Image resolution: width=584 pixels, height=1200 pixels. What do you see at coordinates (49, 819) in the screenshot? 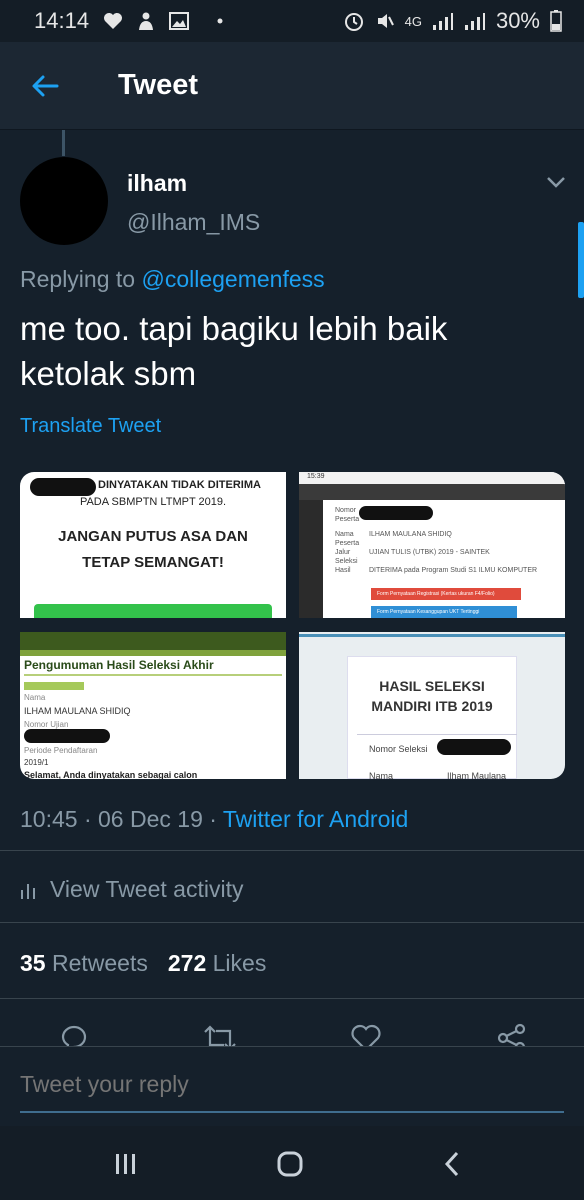
I see `tweet-time: 10:45` at bounding box center [49, 819].